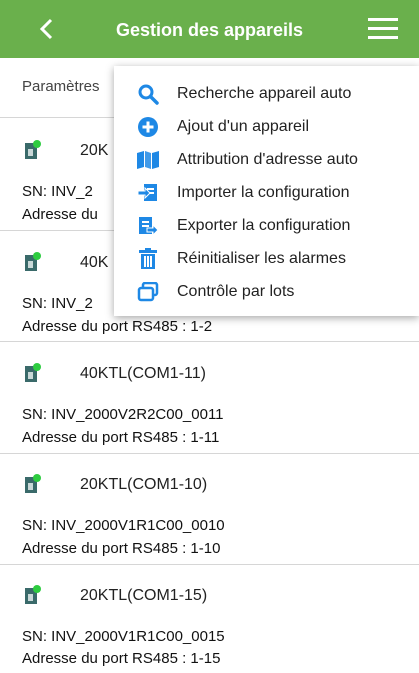  I want to click on page-title: Gestion des appareils, so click(209, 30).